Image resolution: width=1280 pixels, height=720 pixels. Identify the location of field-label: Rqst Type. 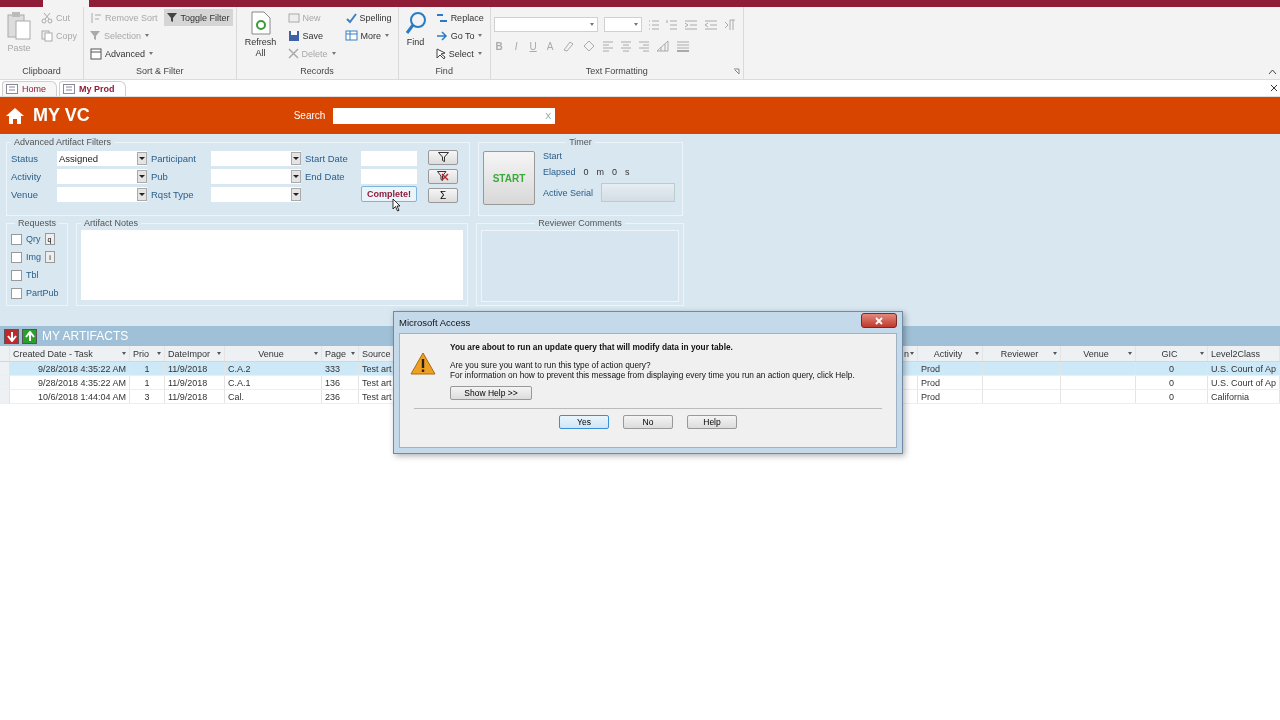
(173, 194).